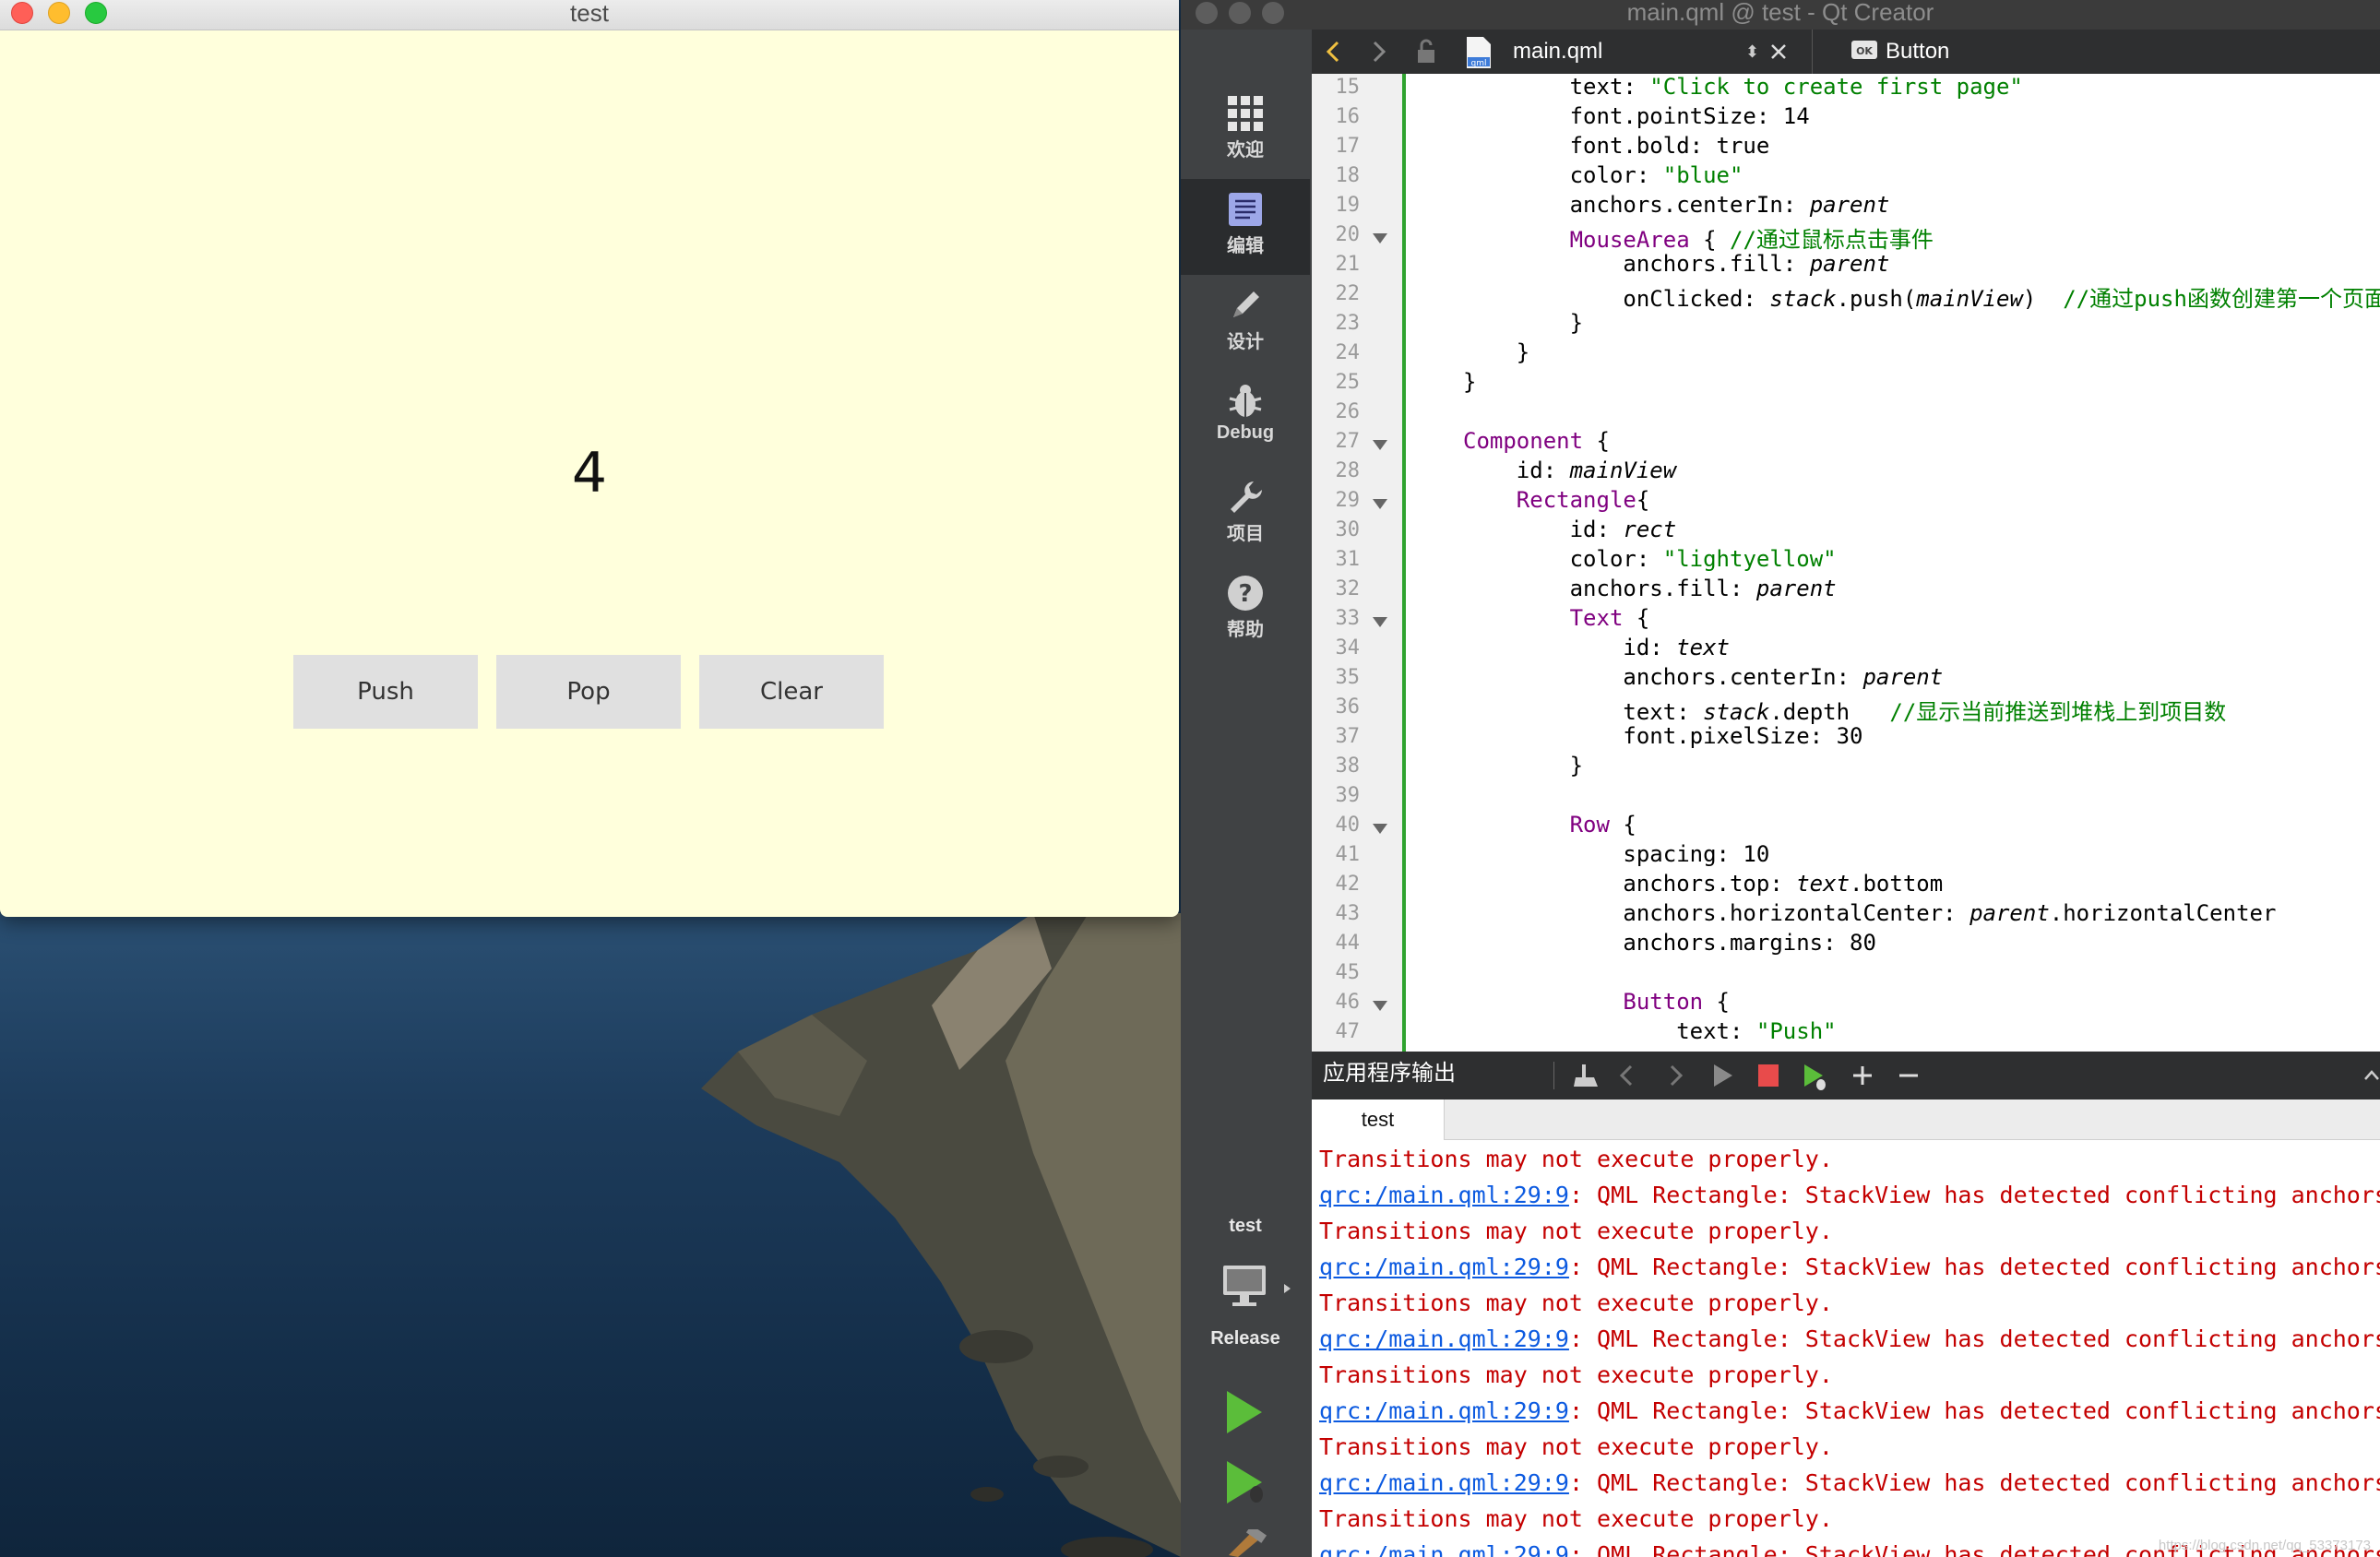 The width and height of the screenshot is (2380, 1557). What do you see at coordinates (588, 692) in the screenshot?
I see `pop-button: Pop` at bounding box center [588, 692].